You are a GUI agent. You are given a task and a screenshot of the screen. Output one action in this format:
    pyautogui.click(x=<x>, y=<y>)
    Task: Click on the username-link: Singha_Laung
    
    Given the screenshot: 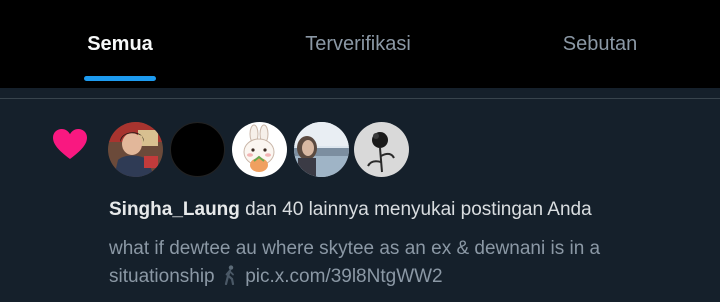 What is the action you would take?
    pyautogui.click(x=174, y=209)
    